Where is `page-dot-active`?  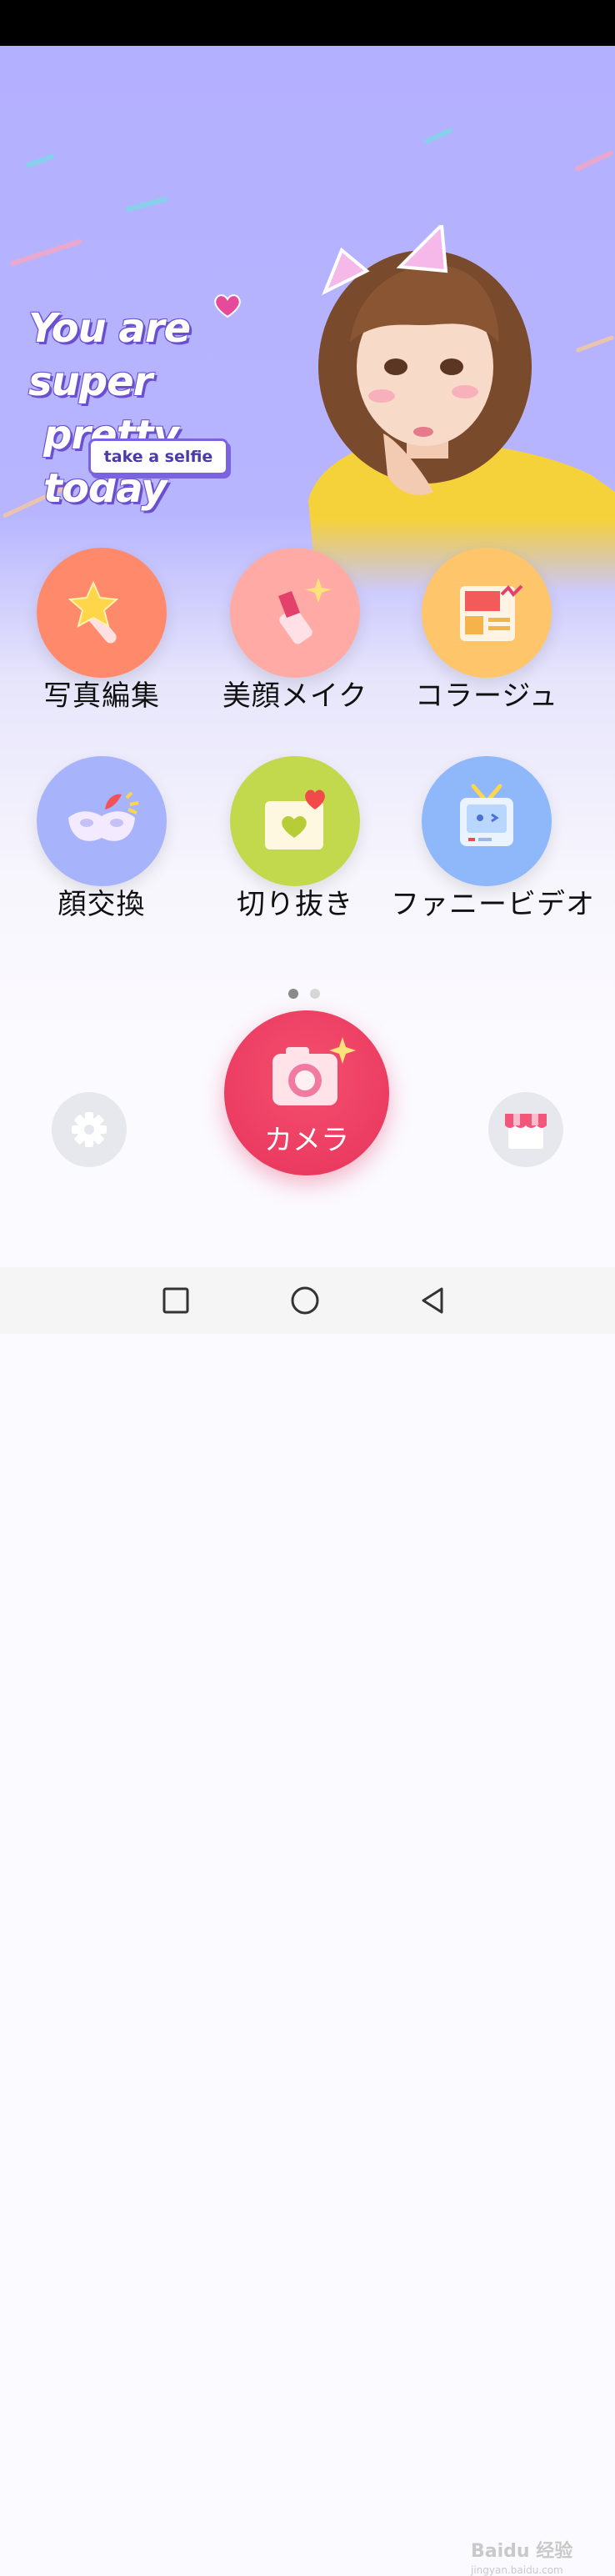 page-dot-active is located at coordinates (293, 994).